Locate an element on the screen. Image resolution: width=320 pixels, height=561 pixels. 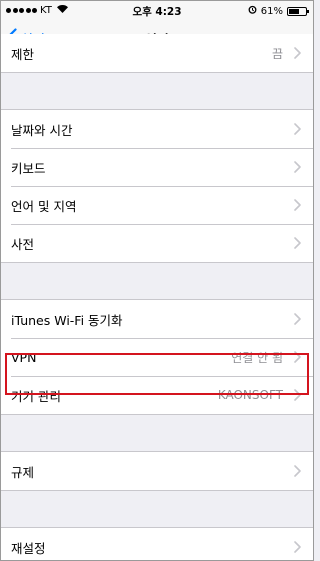
settings-row-label: 언어 및 지역 is located at coordinates (44, 206).